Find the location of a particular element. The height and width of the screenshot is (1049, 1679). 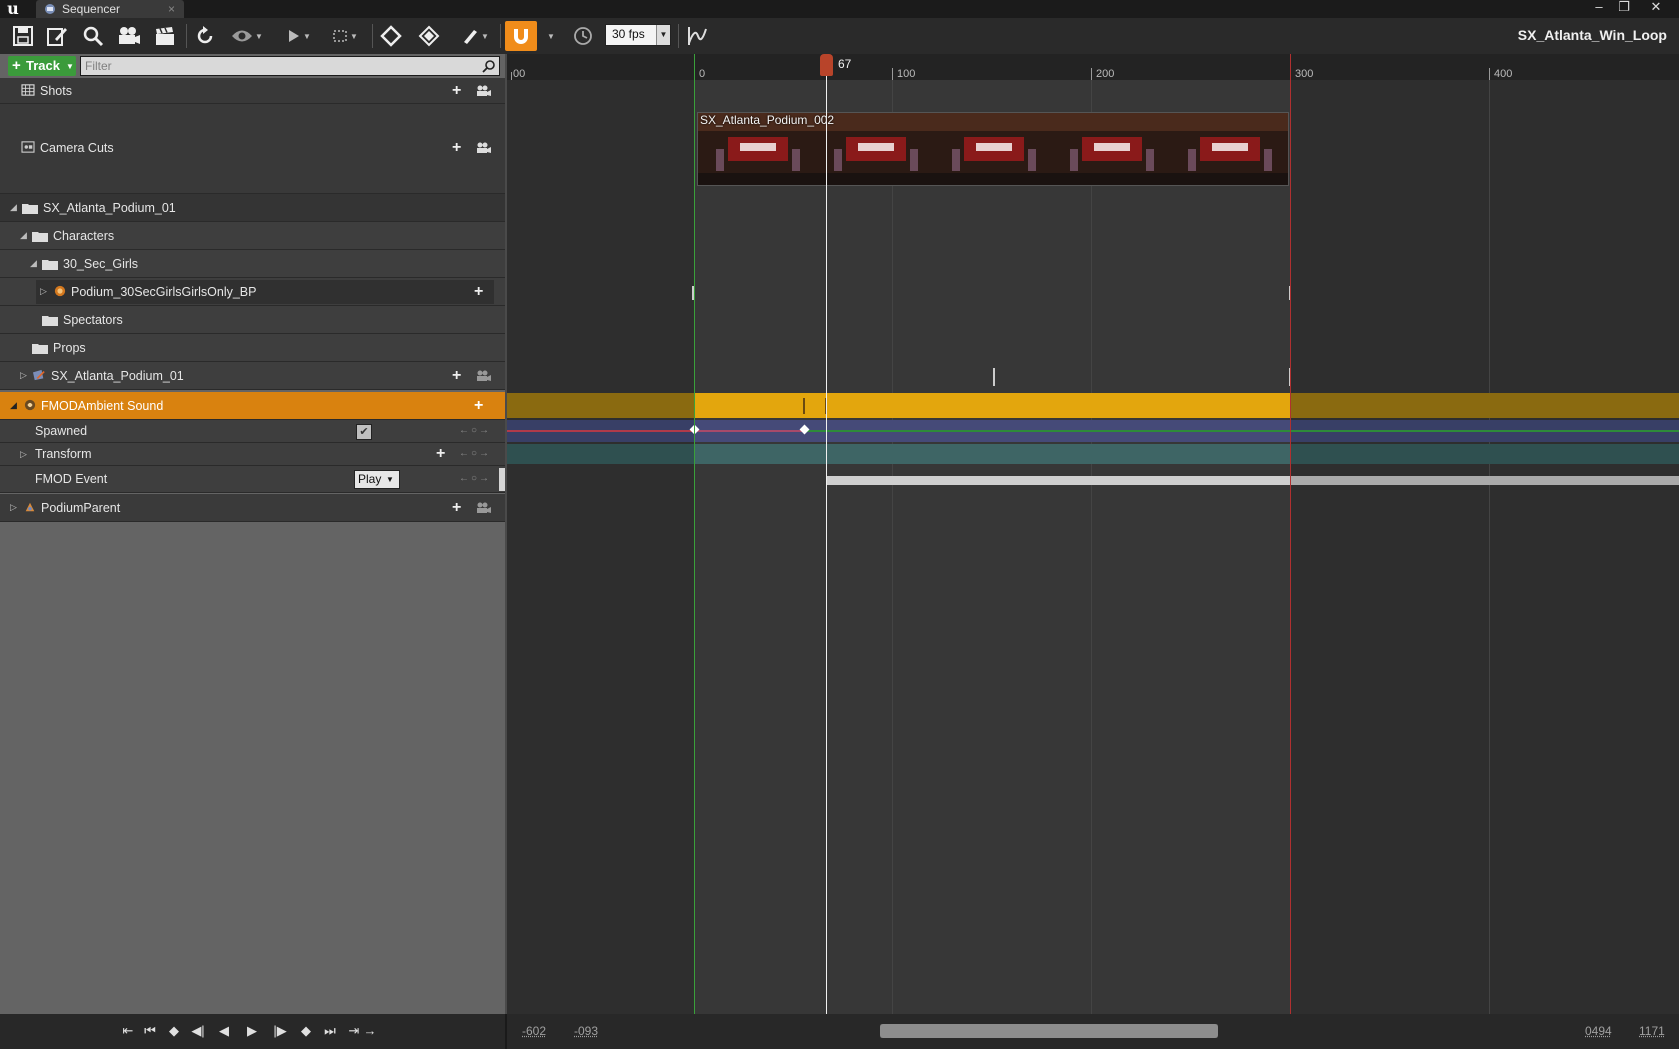

folder-row-spectators: Spectators is located at coordinates (252, 320).